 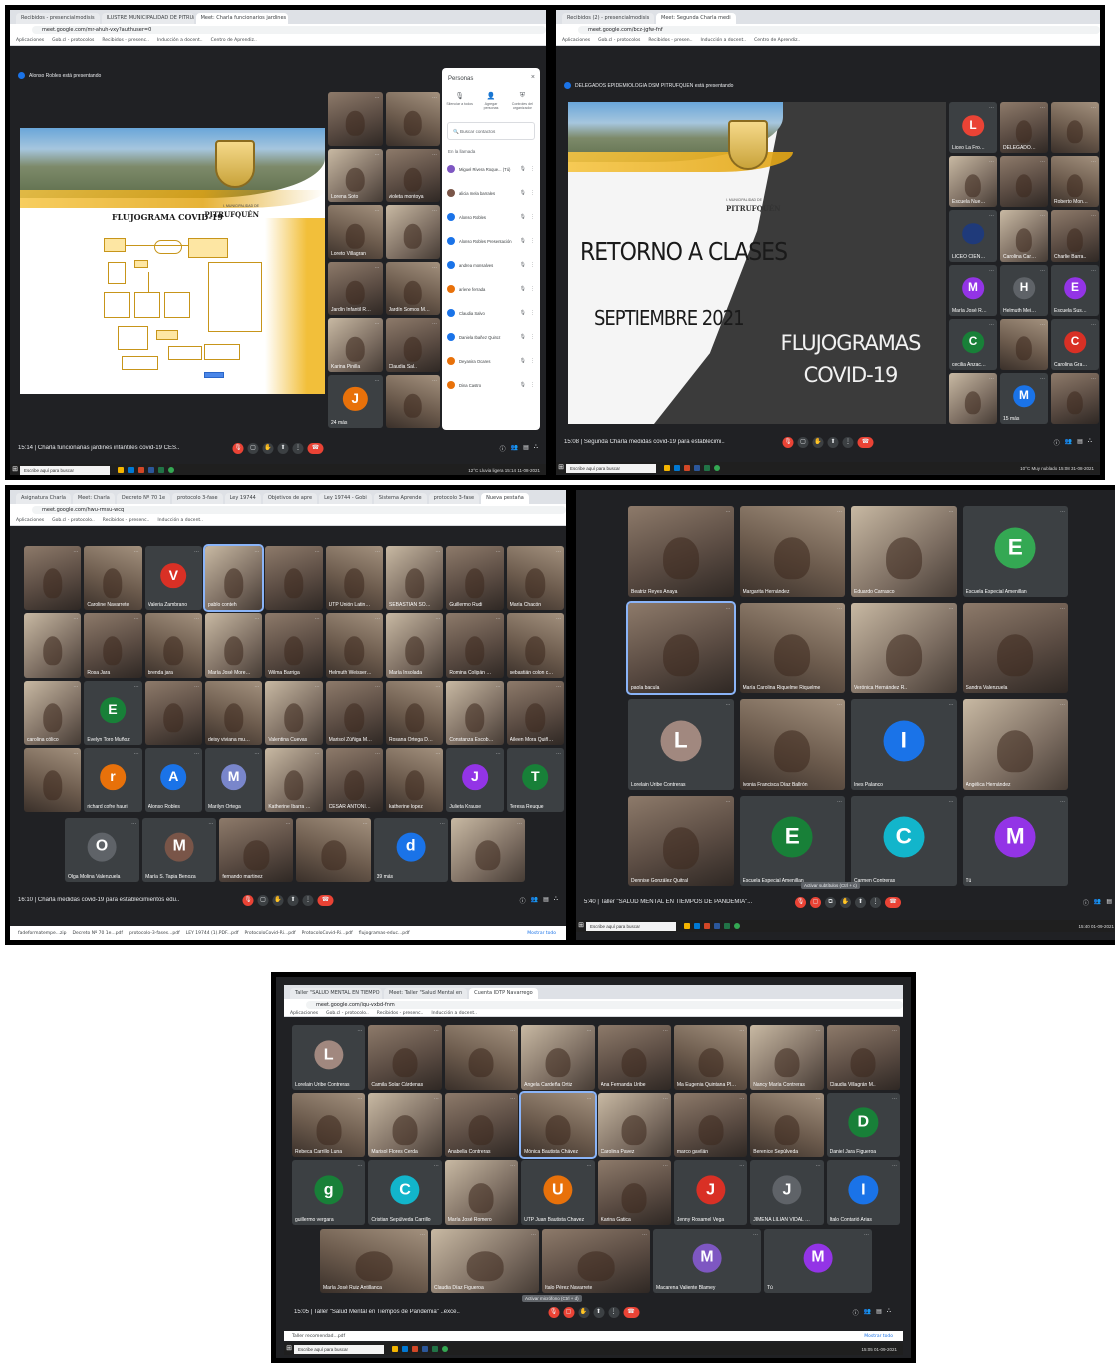 I want to click on participant-tile: D ⋯ Daniel Jara Figueroa, so click(x=863, y=1125).